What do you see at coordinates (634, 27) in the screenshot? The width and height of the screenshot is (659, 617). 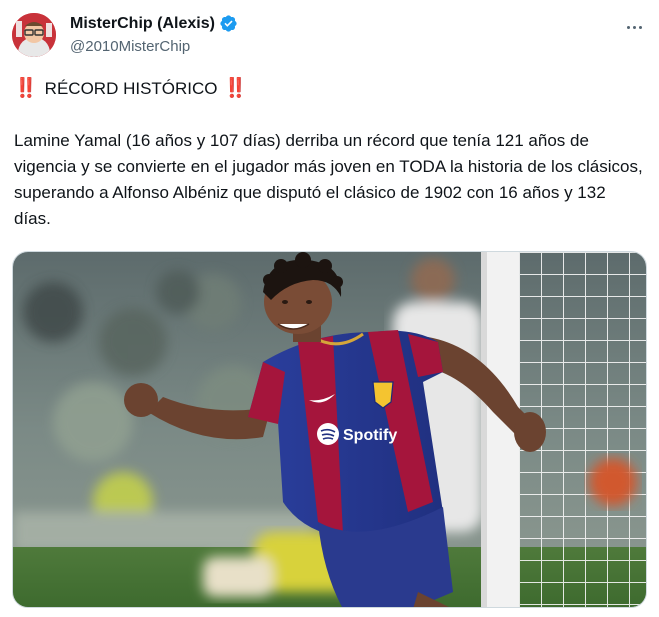 I see `more-options-icon` at bounding box center [634, 27].